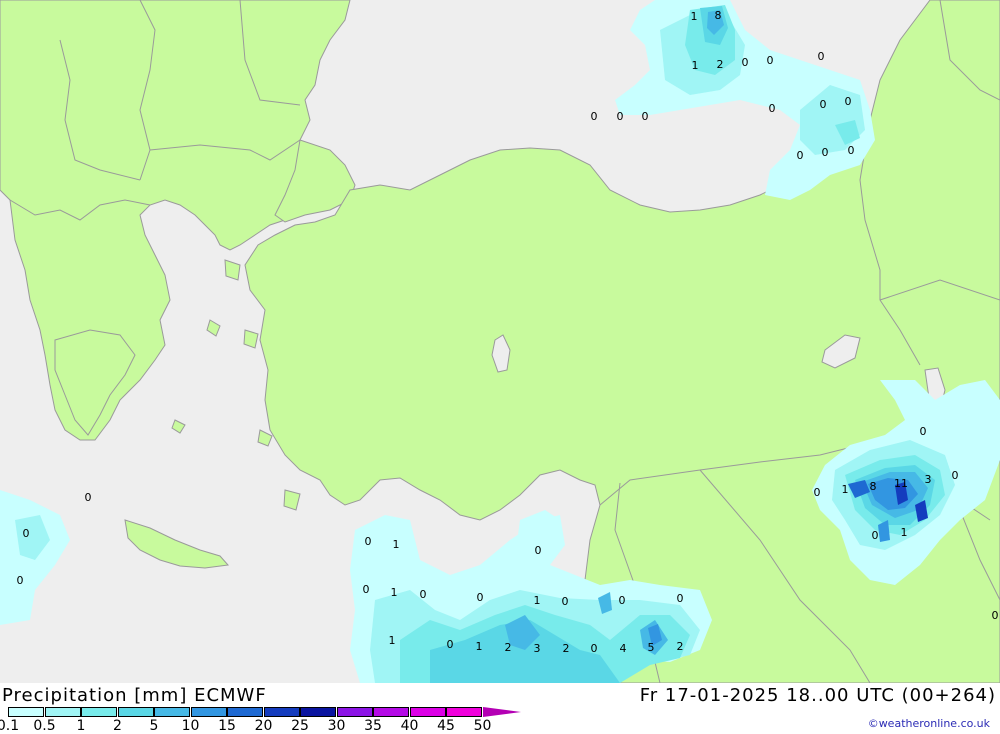 This screenshot has height=734, width=1000. What do you see at coordinates (117, 726) in the screenshot?
I see `scale-tick-label: 2` at bounding box center [117, 726].